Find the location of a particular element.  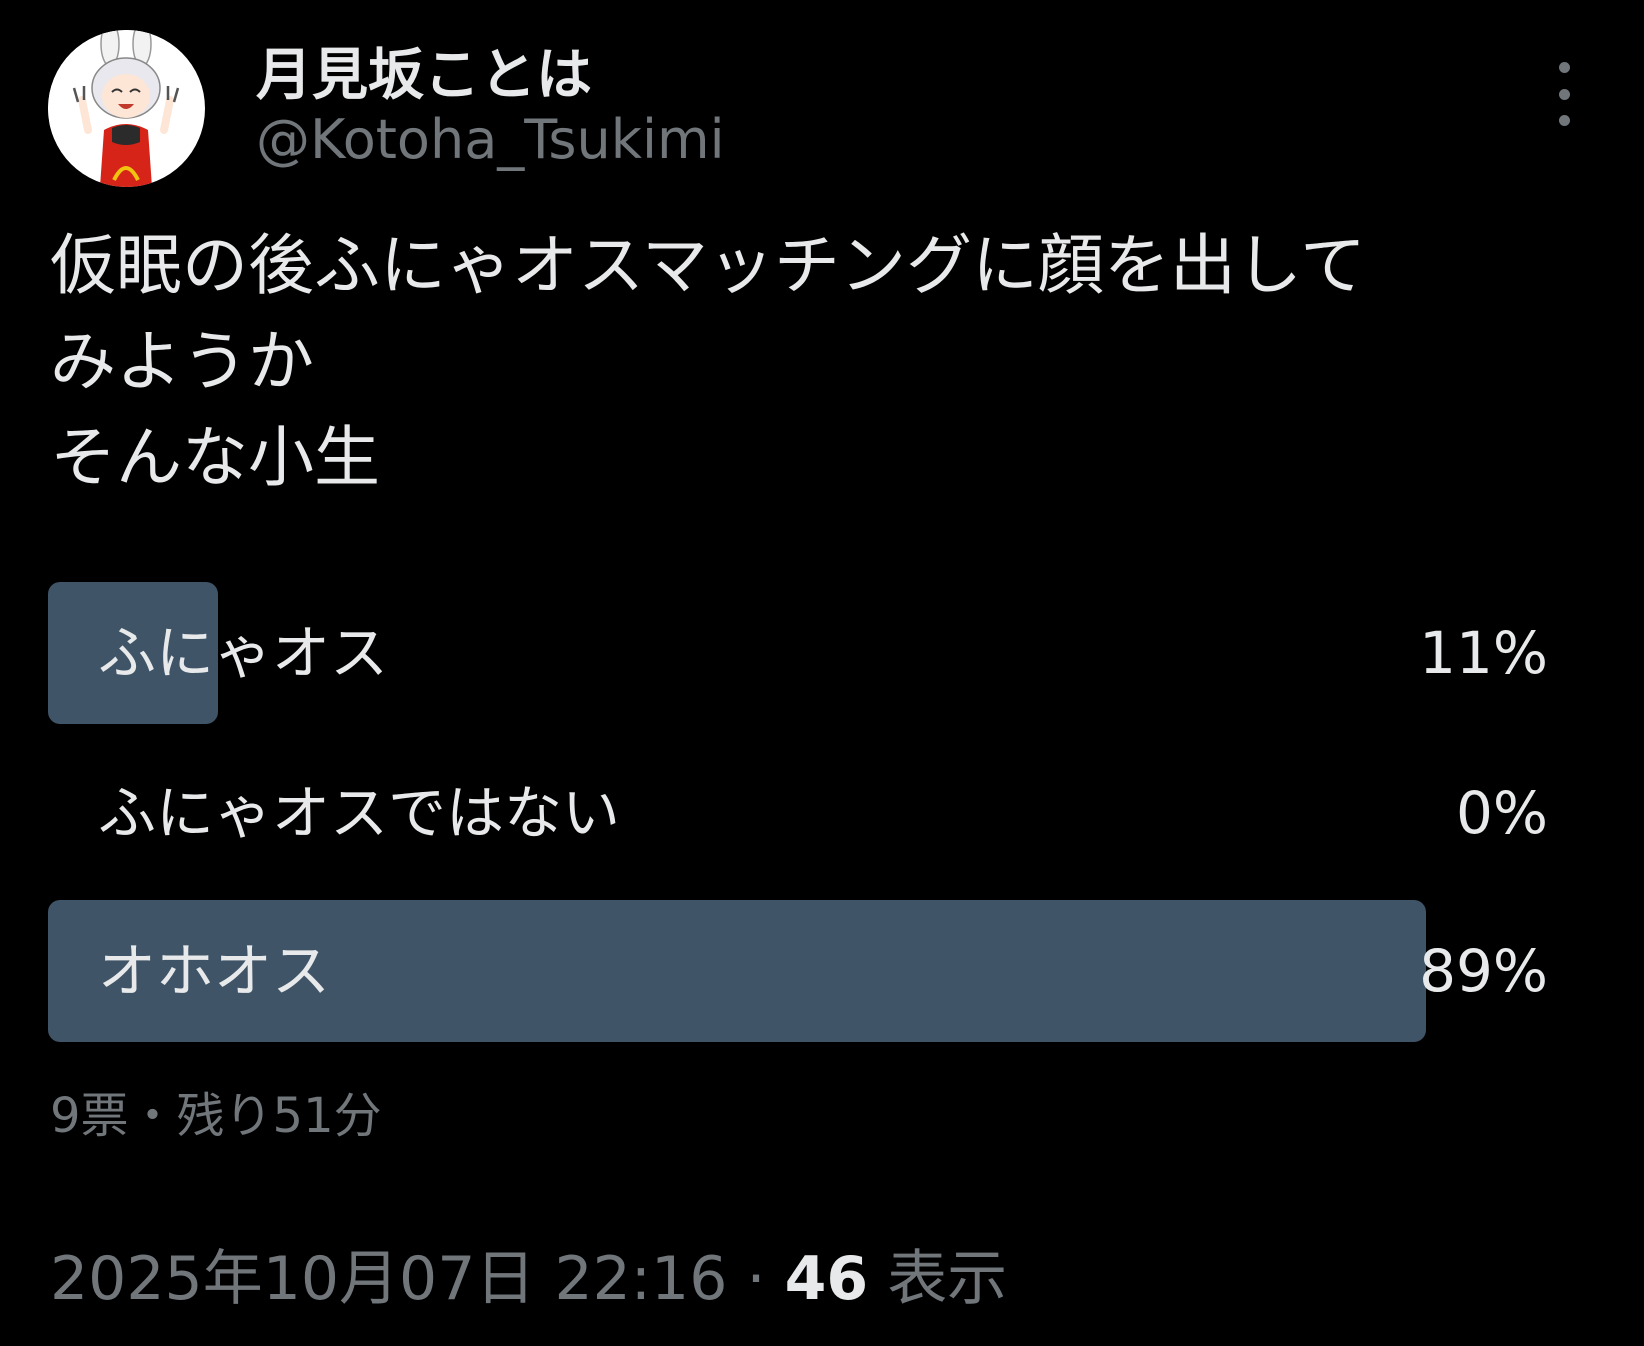

author-handle: @Kotoha_Tsukimi is located at coordinates (490, 139).